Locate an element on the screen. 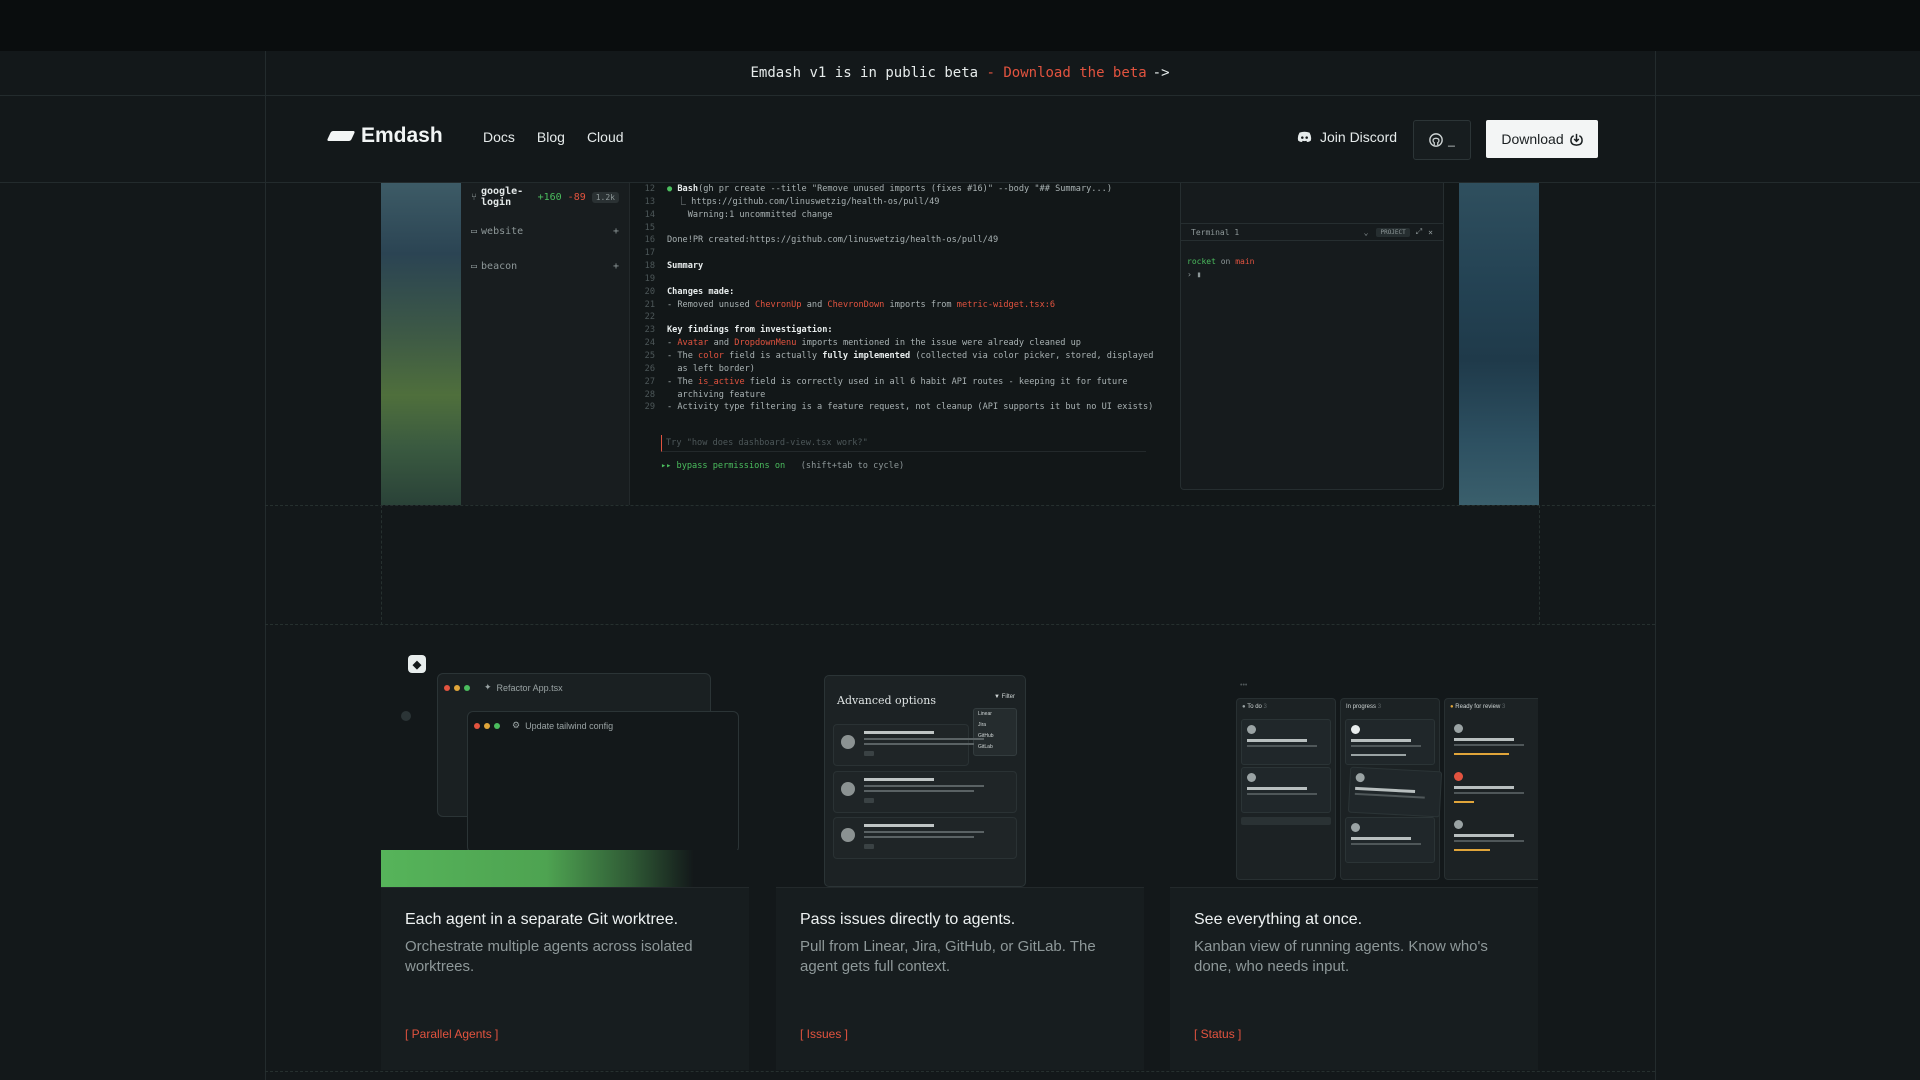  line-number: 27 is located at coordinates (649, 381).